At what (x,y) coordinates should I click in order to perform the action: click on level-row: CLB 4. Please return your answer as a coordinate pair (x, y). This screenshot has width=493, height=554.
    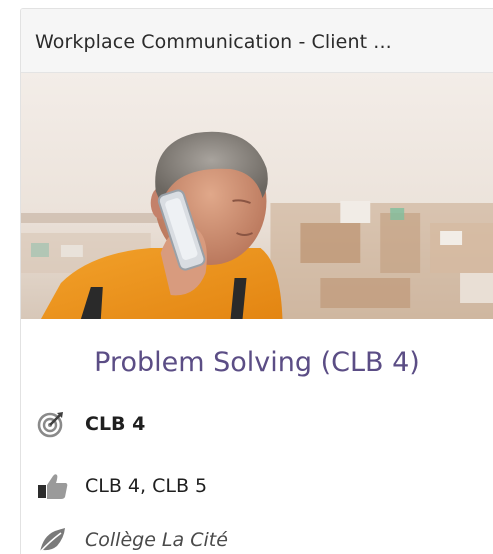
    Looking at the image, I should click on (91, 424).